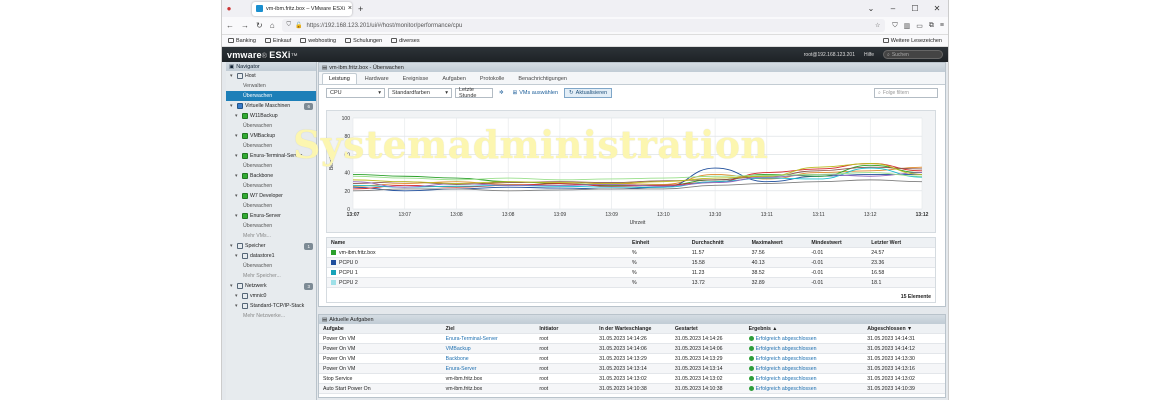  I want to click on tab-protokolle: Protokolle, so click(492, 79).